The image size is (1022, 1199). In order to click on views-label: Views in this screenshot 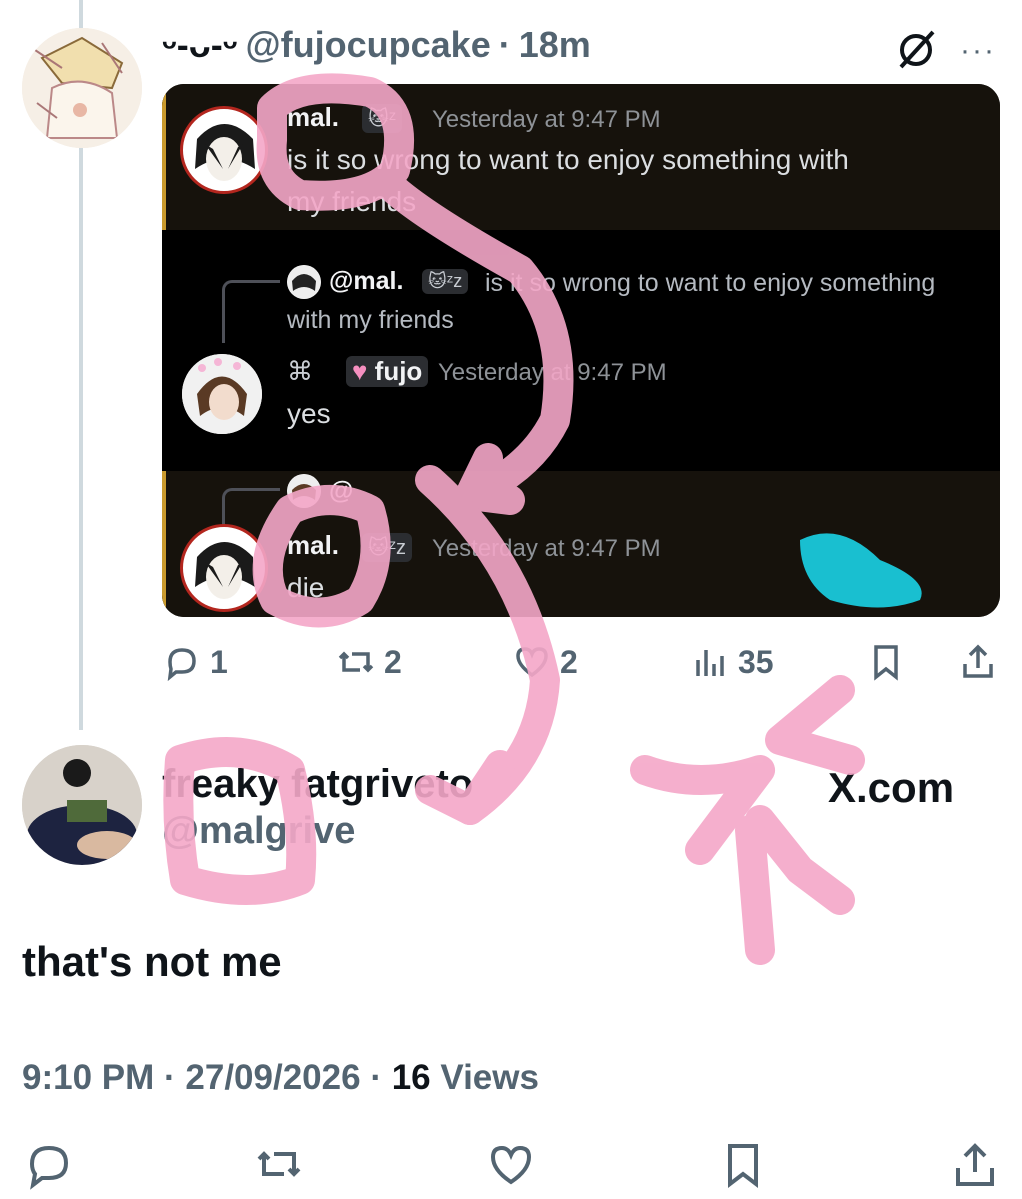, I will do `click(489, 1077)`.